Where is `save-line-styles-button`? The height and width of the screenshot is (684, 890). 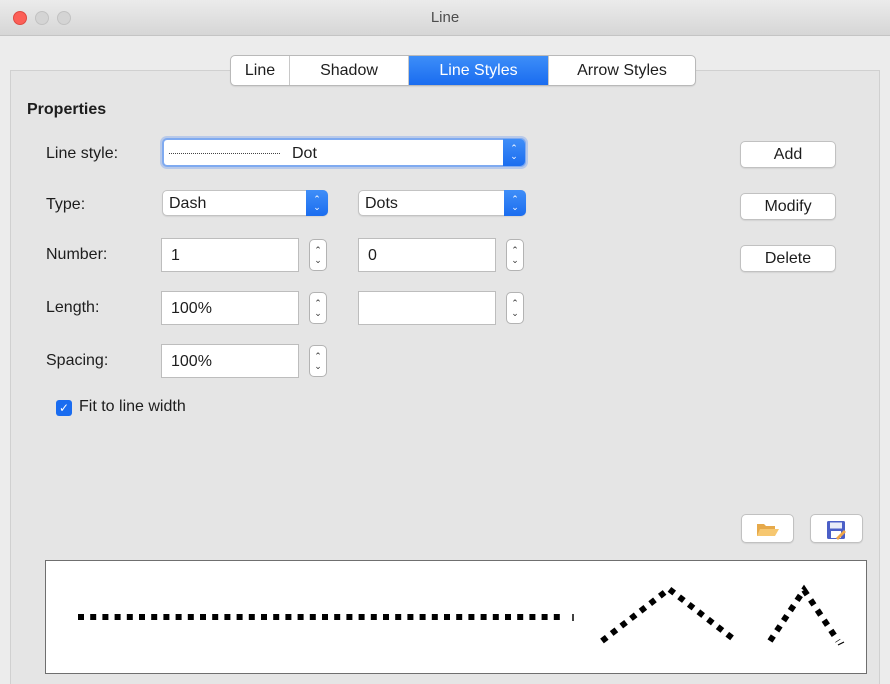
save-line-styles-button is located at coordinates (836, 528).